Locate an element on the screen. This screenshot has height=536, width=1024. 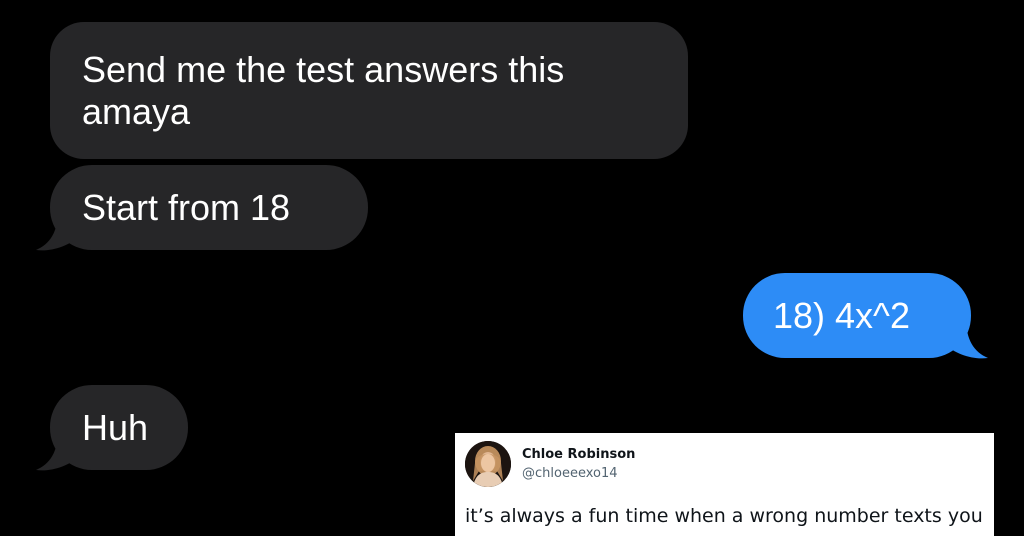
profile-photo-icon is located at coordinates (488, 464).